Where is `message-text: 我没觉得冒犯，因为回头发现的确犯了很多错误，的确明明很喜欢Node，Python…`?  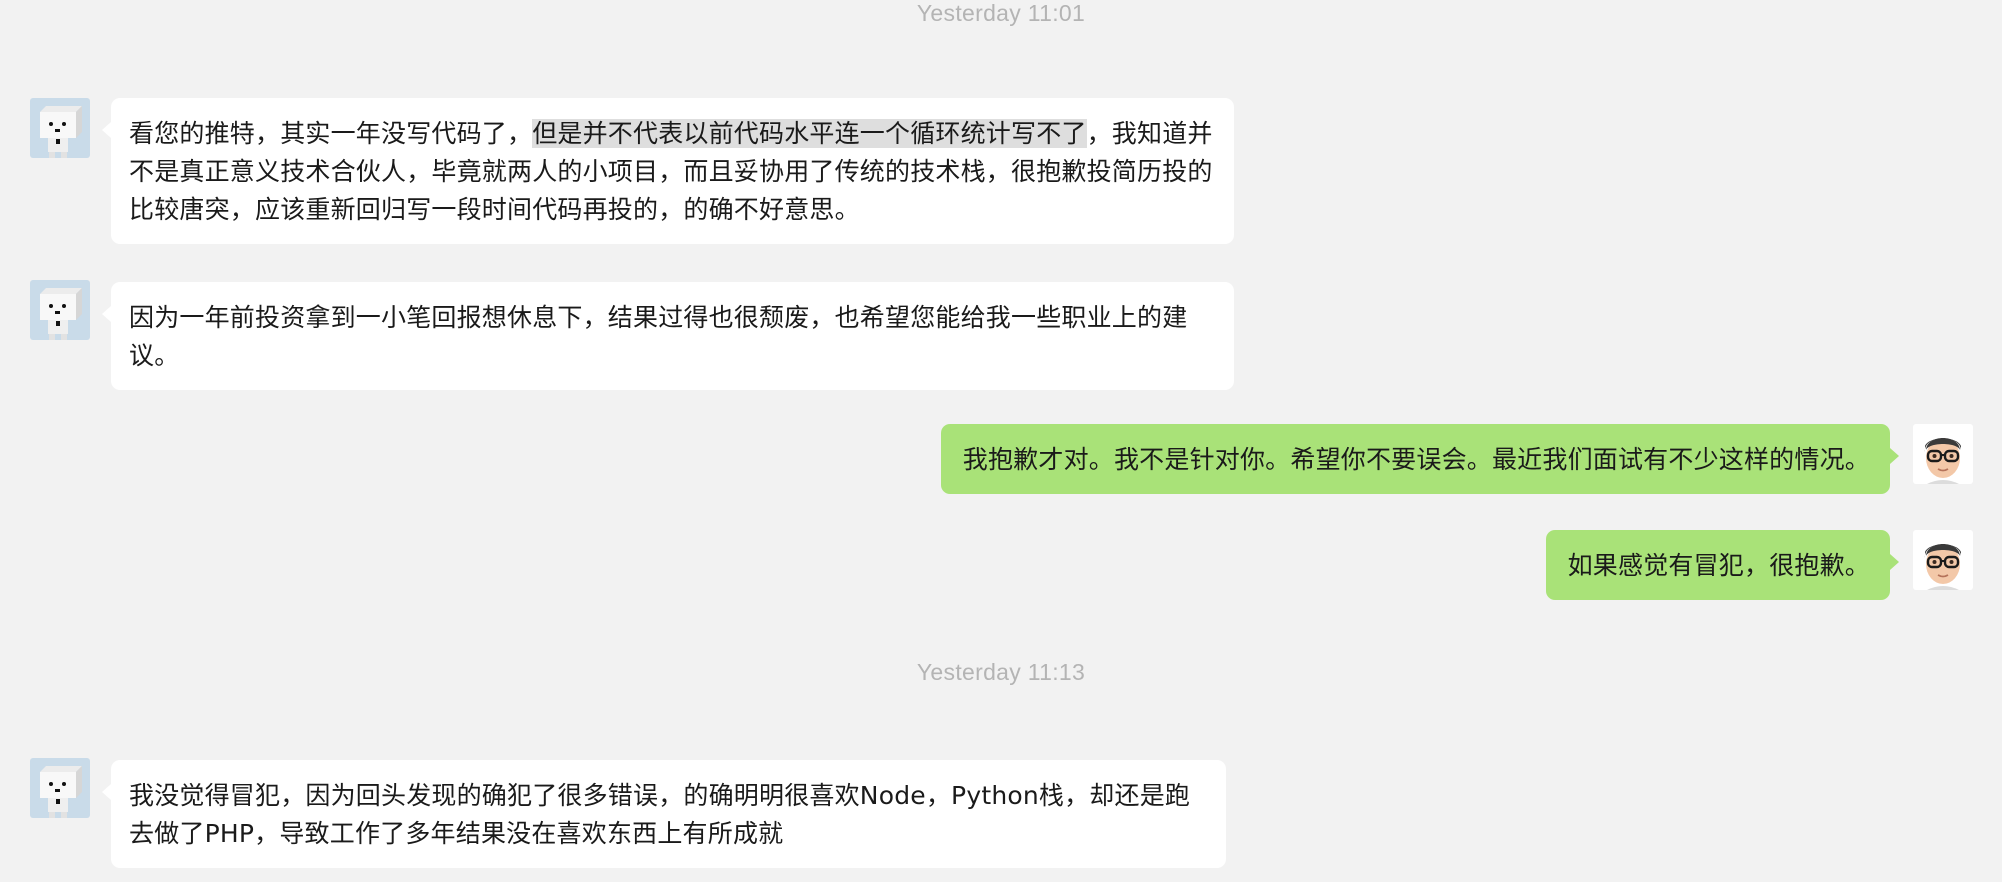 message-text: 我没觉得冒犯，因为回头发现的确犯了很多错误，的确明明很喜欢Node，Python… is located at coordinates (660, 814).